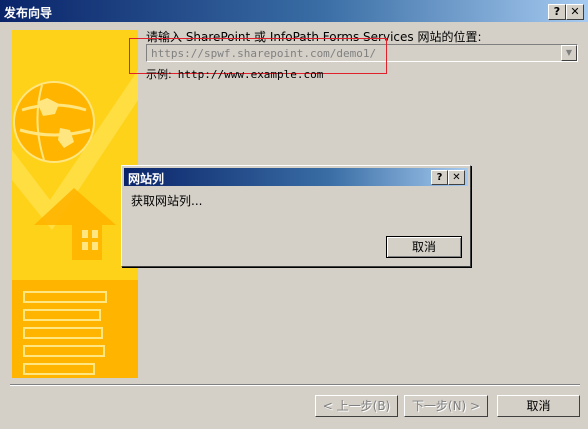  What do you see at coordinates (296, 177) in the screenshot?
I see `dialog-title-bar: 网站列 ? ✕` at bounding box center [296, 177].